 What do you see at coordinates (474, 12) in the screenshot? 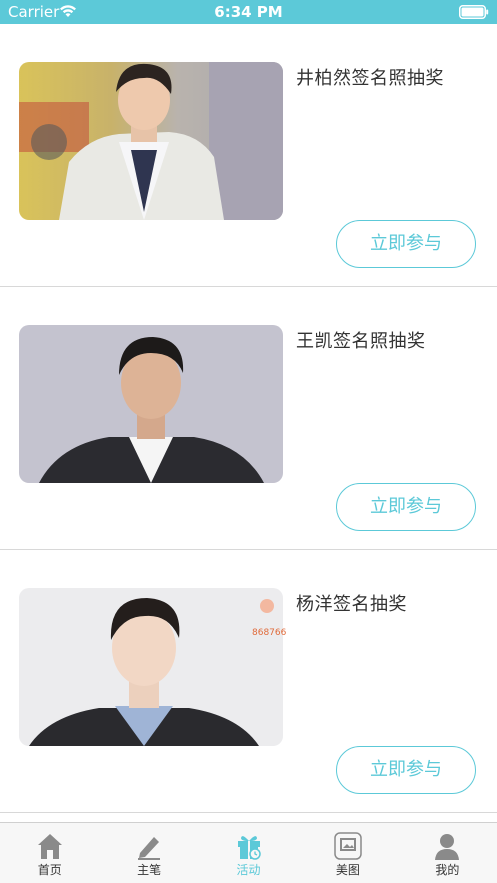
I see `battery-icon` at bounding box center [474, 12].